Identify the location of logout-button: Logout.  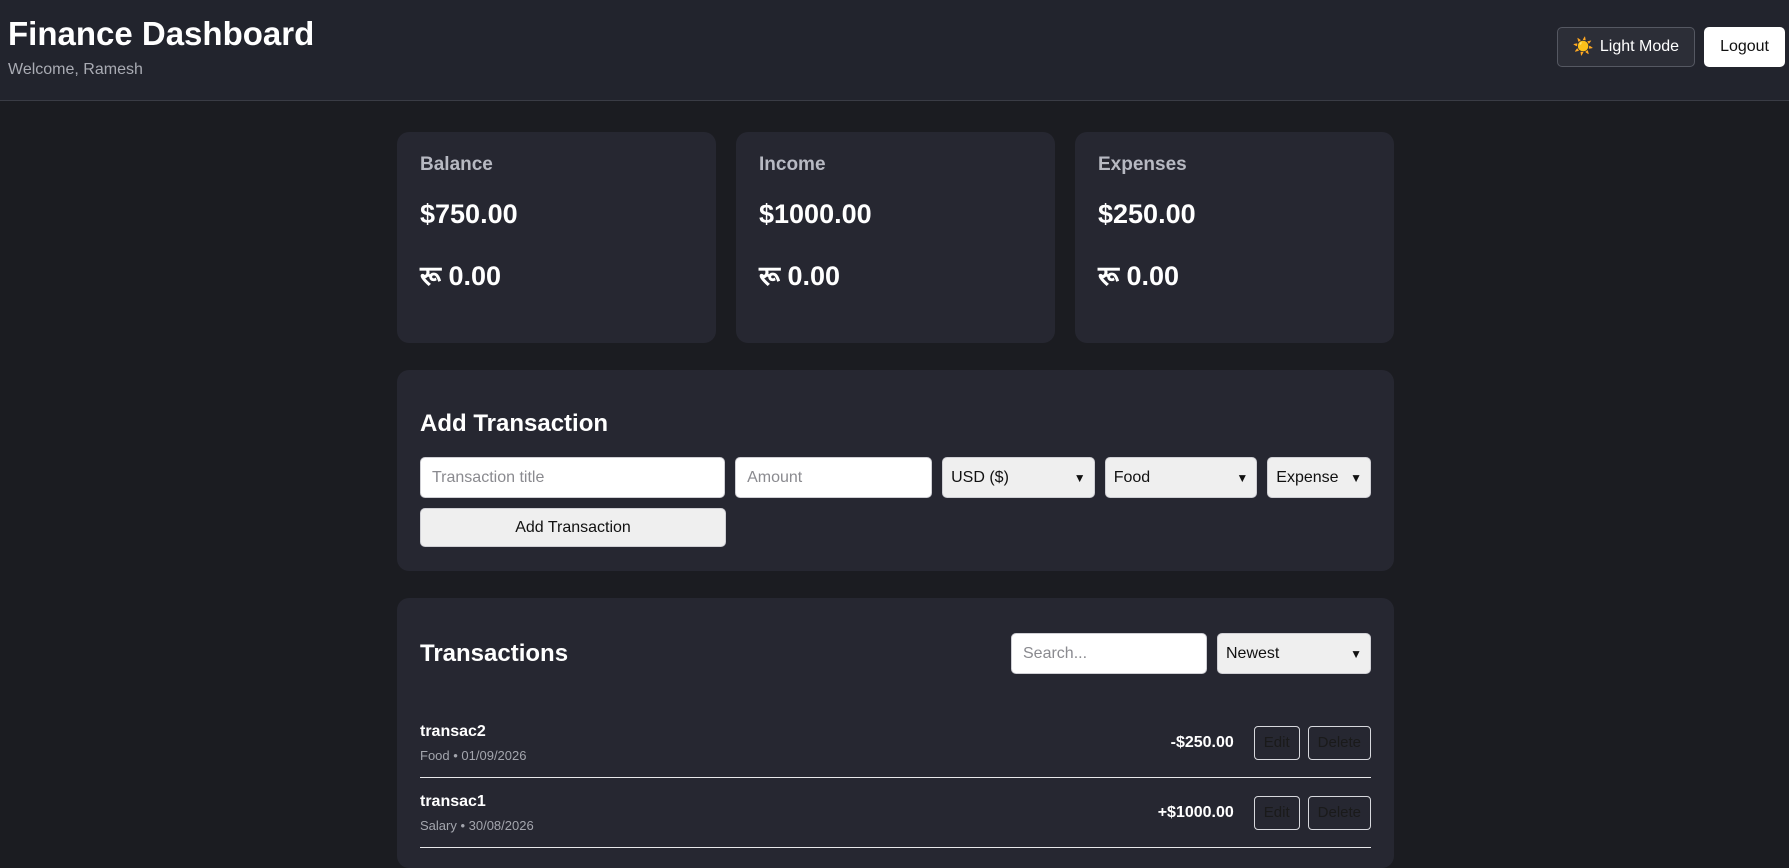
(1744, 47).